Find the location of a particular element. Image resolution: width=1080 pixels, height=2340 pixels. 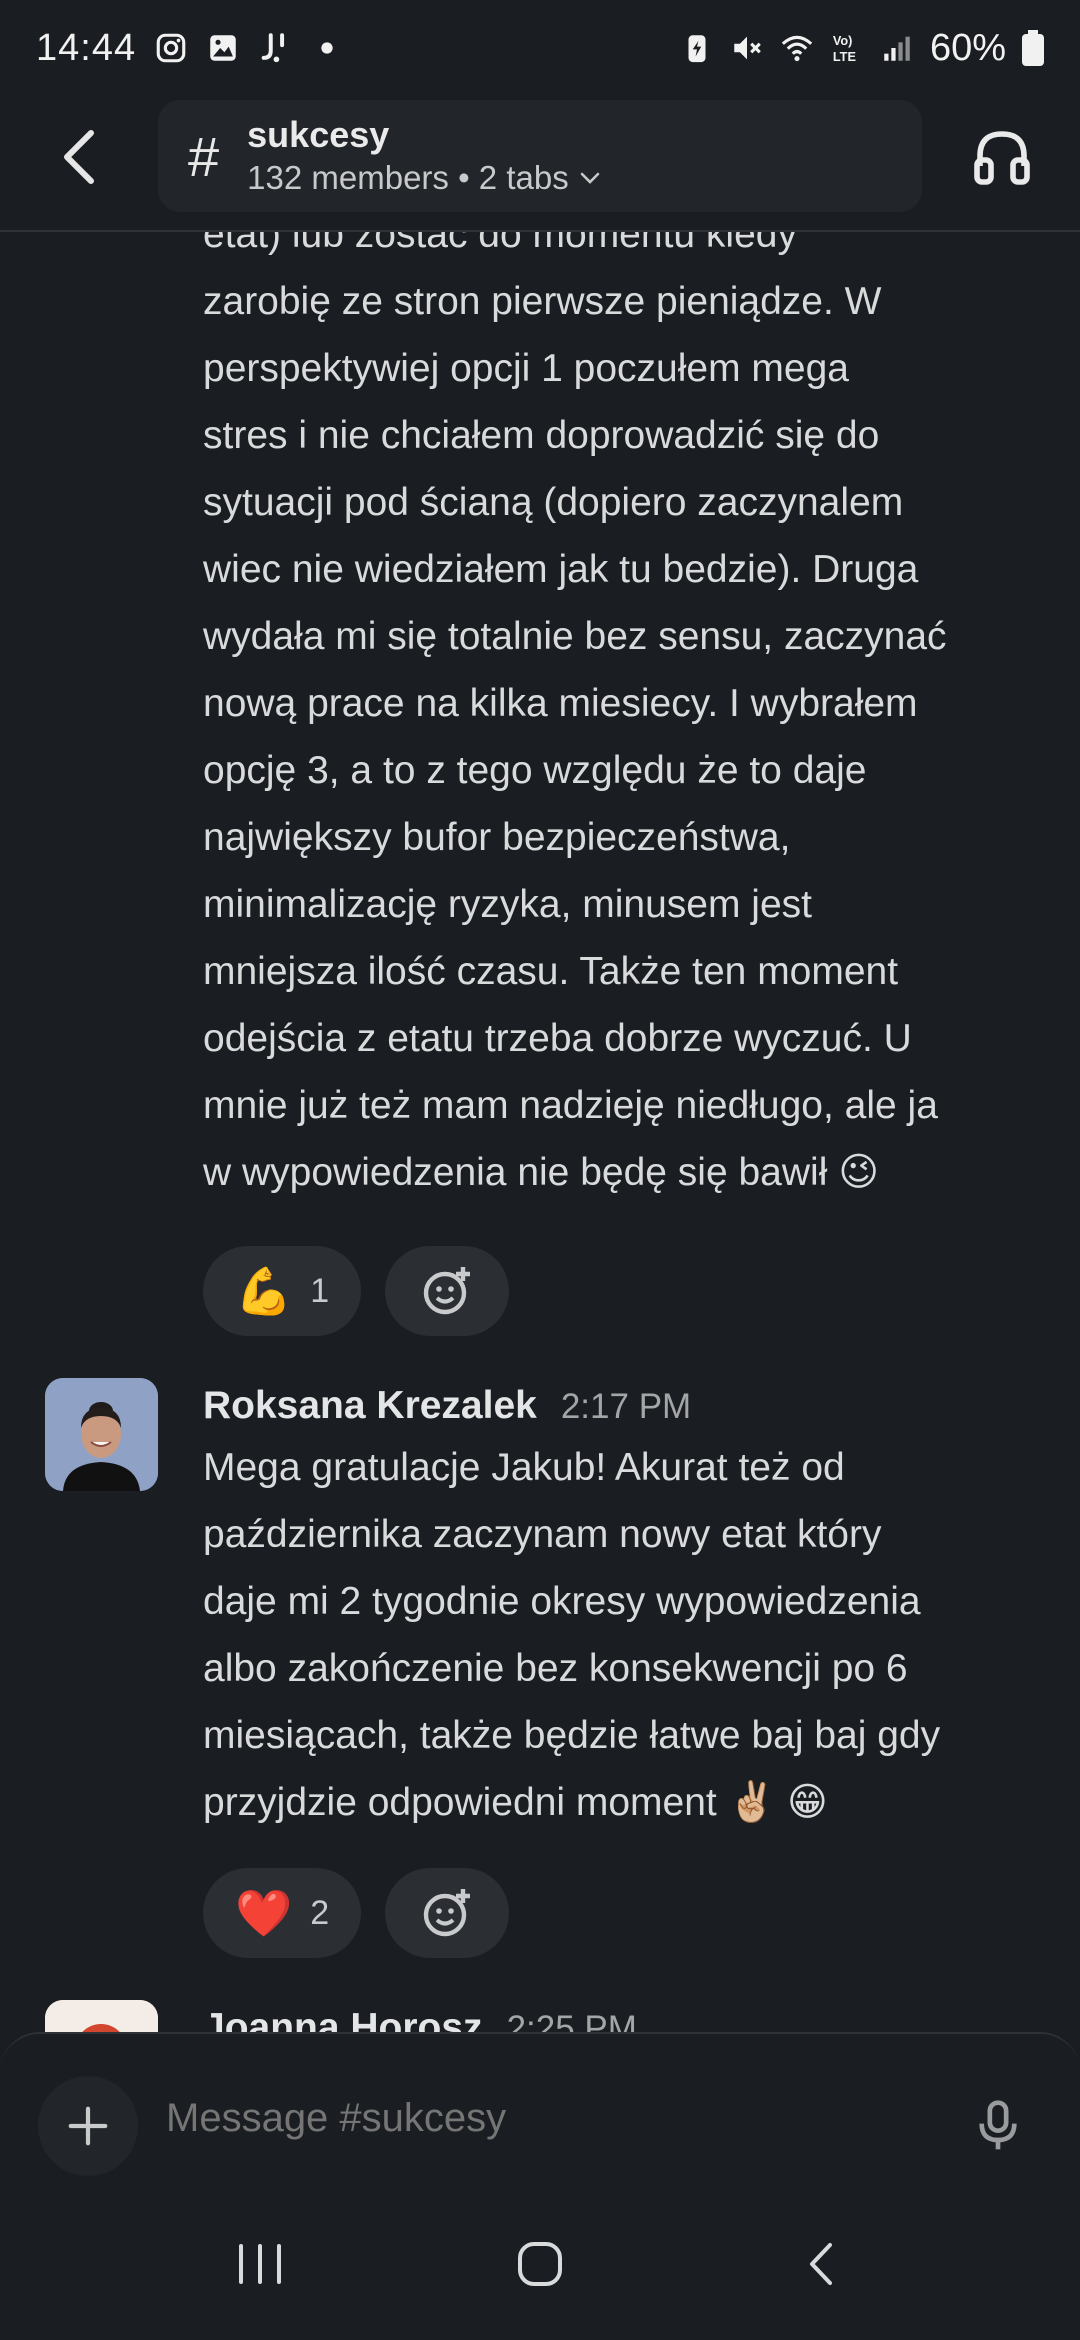

recent-apps-icon is located at coordinates (260, 2264).